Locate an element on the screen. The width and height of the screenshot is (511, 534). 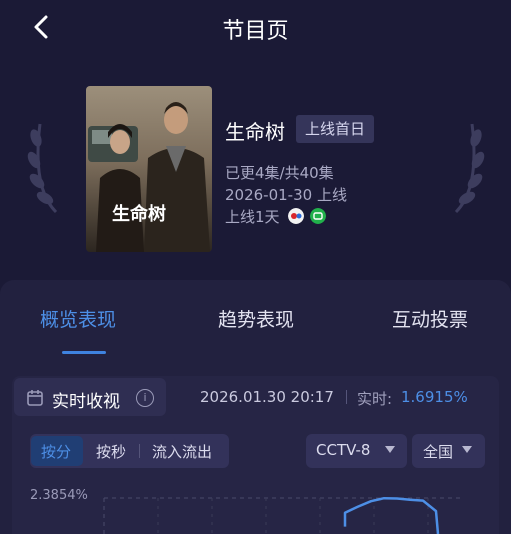
rating-line-chart is located at coordinates (281, 515).